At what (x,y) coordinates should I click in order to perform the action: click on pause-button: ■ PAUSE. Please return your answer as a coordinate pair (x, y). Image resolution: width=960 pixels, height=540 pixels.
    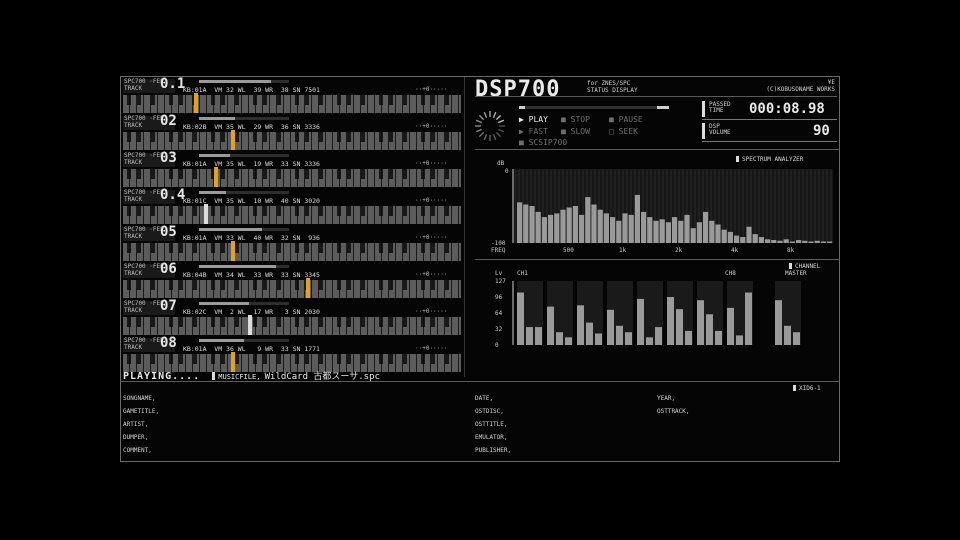
    Looking at the image, I should click on (626, 119).